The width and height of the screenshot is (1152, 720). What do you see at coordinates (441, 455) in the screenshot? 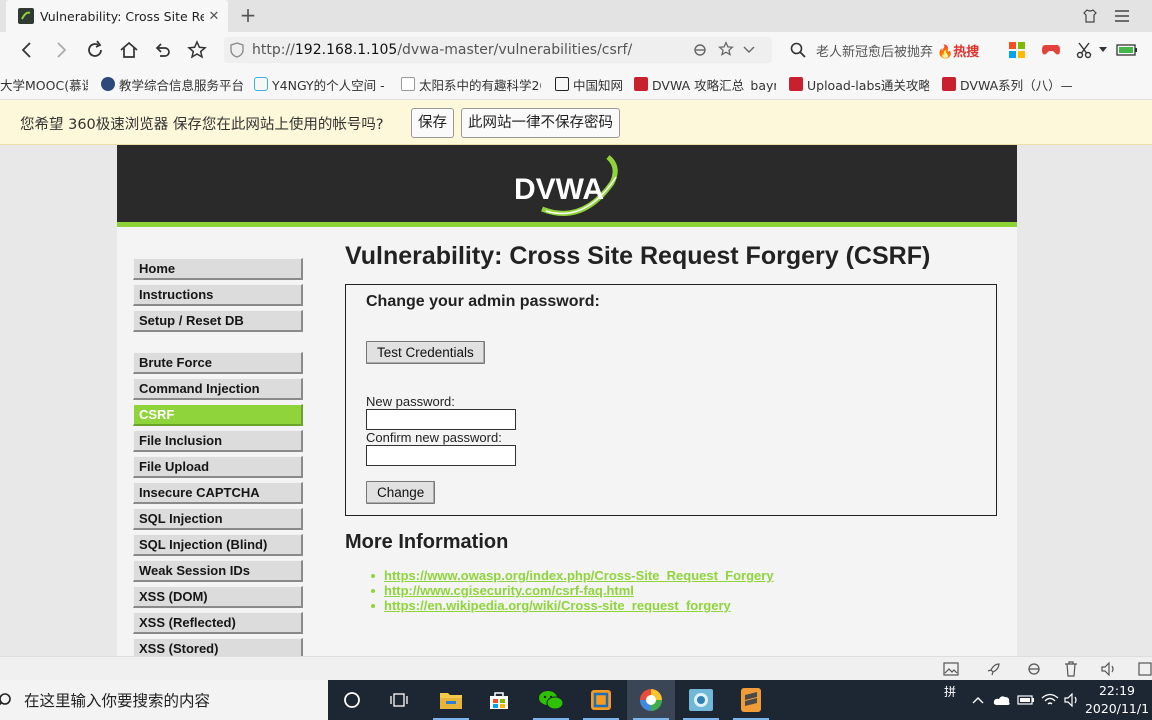
I see `confirm-password-input` at bounding box center [441, 455].